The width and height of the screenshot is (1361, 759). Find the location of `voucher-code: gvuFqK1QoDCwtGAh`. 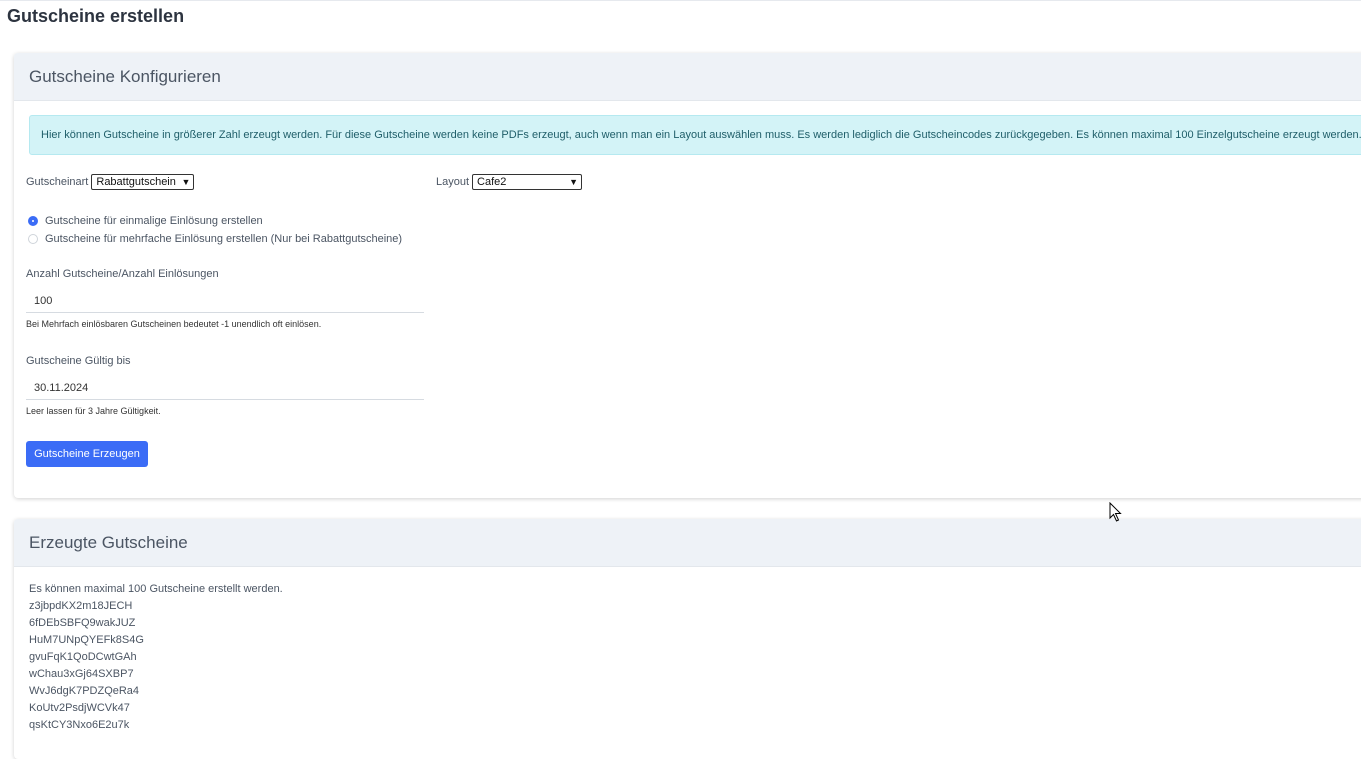

voucher-code: gvuFqK1QoDCwtGAh is located at coordinates (83, 657).